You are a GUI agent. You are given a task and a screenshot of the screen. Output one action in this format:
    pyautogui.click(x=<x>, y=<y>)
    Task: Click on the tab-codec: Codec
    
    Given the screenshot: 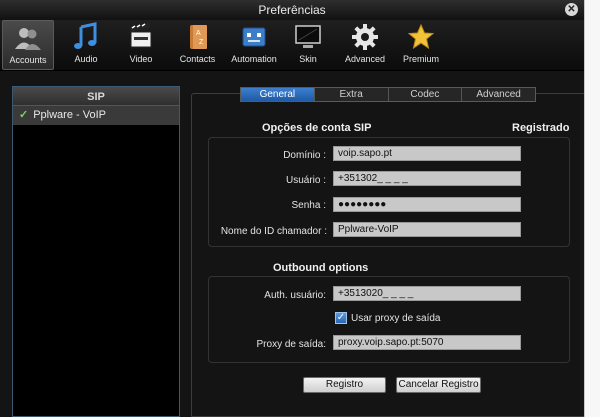 What is the action you would take?
    pyautogui.click(x=426, y=94)
    